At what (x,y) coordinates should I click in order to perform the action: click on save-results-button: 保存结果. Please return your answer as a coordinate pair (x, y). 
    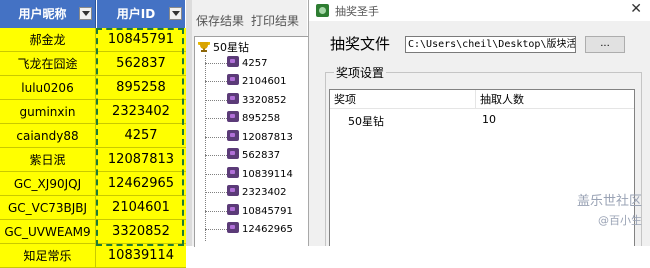
    Looking at the image, I should click on (220, 20).